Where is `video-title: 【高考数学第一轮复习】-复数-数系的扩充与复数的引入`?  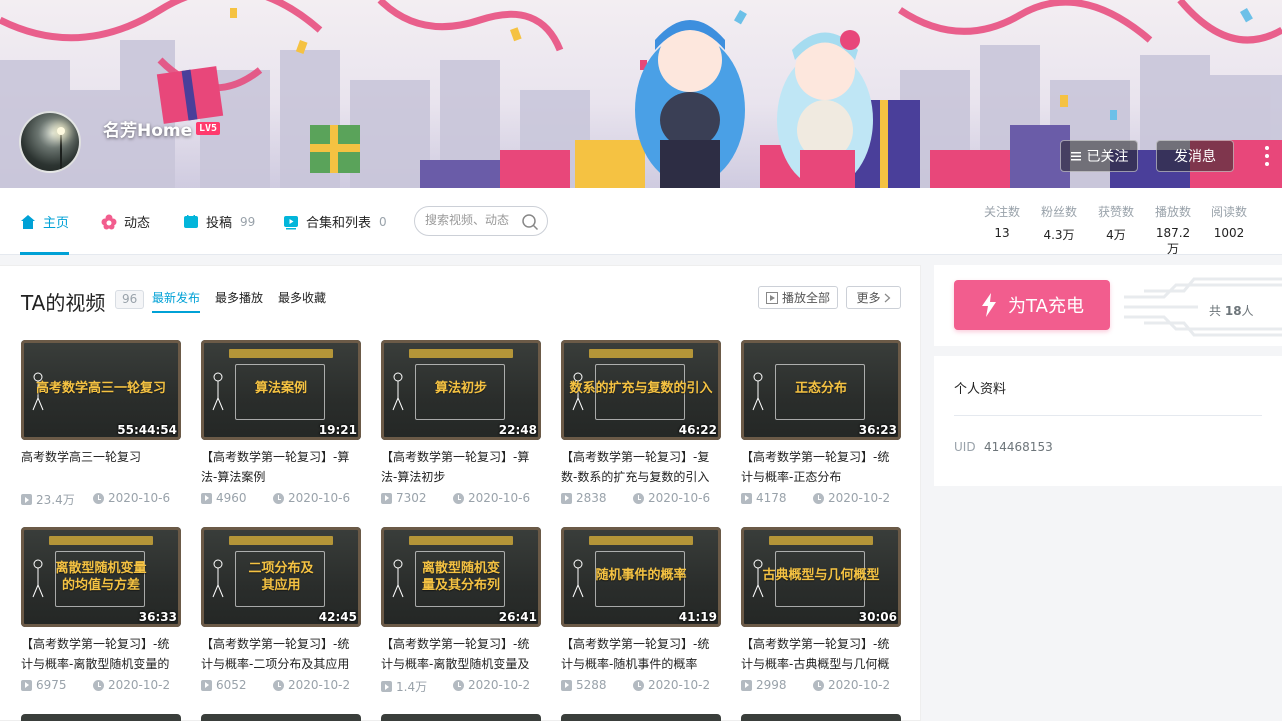 video-title: 【高考数学第一轮复习】-复数-数系的扩充与复数的引入 is located at coordinates (641, 467).